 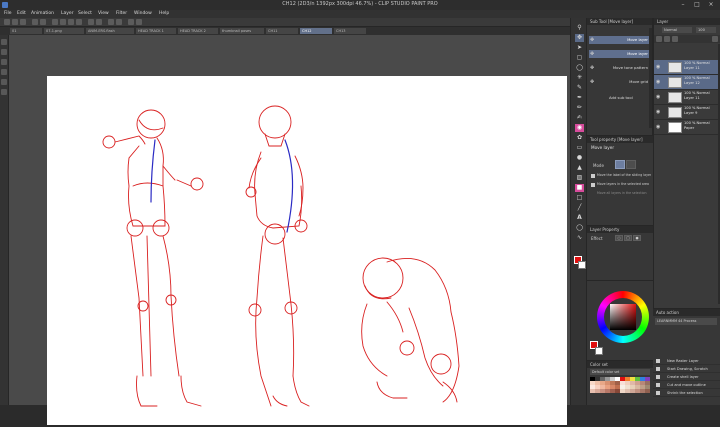 I want to click on auto-action-item: Cut and move outline, so click(x=686, y=385).